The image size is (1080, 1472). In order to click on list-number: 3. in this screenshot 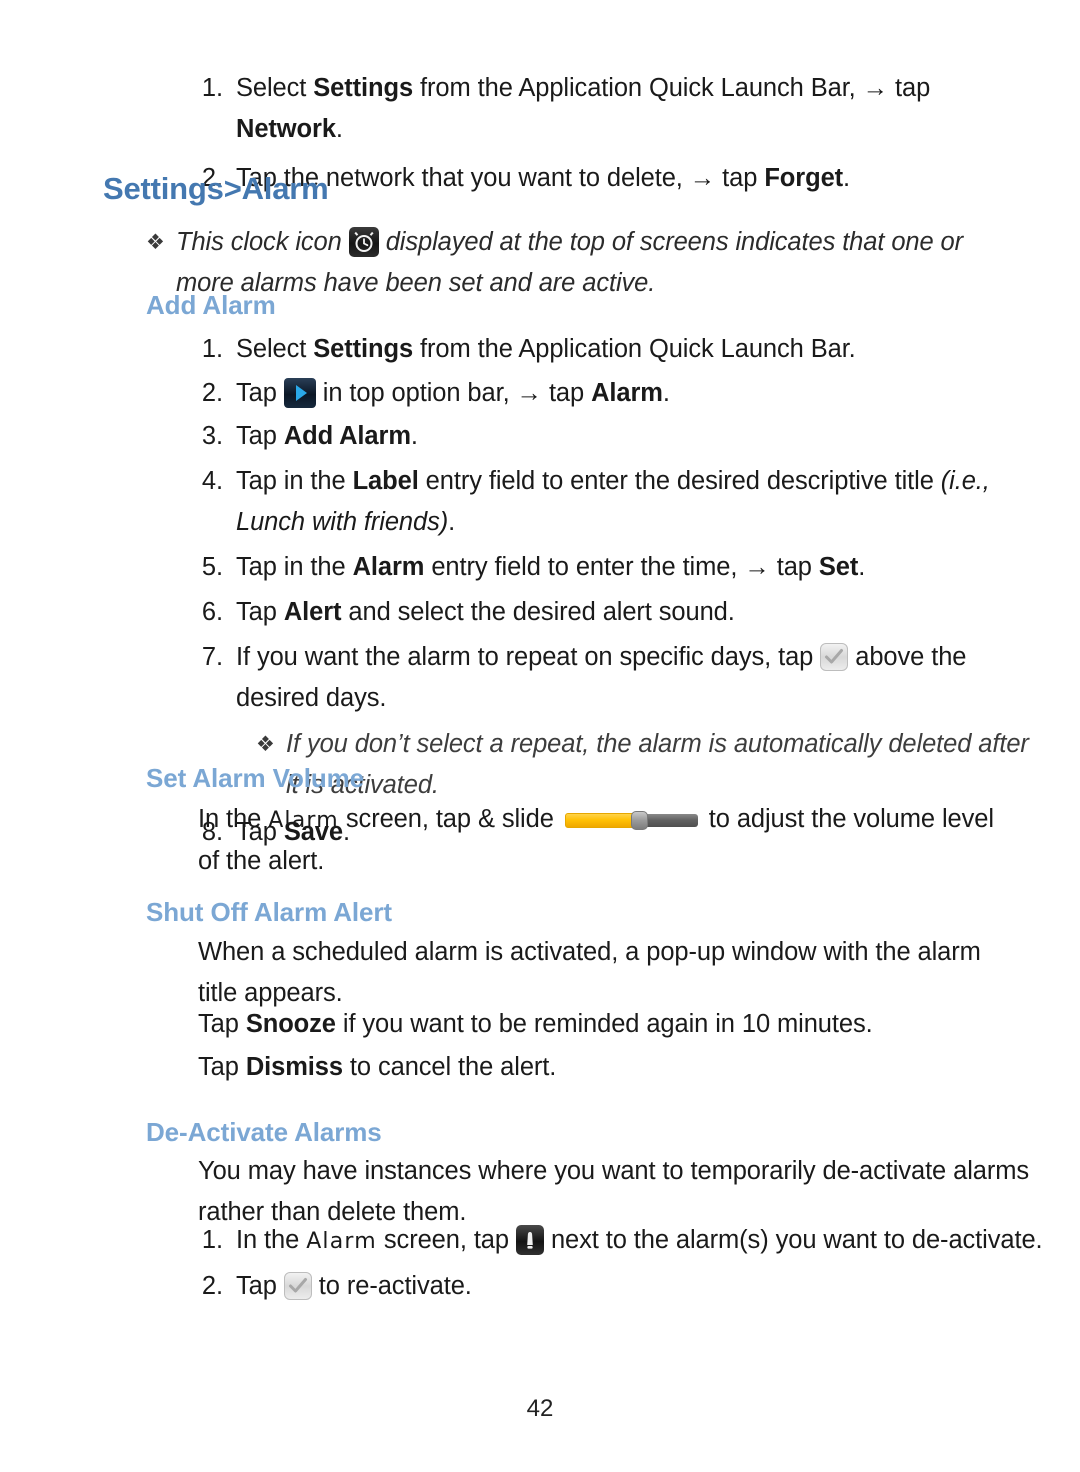, I will do `click(212, 436)`.